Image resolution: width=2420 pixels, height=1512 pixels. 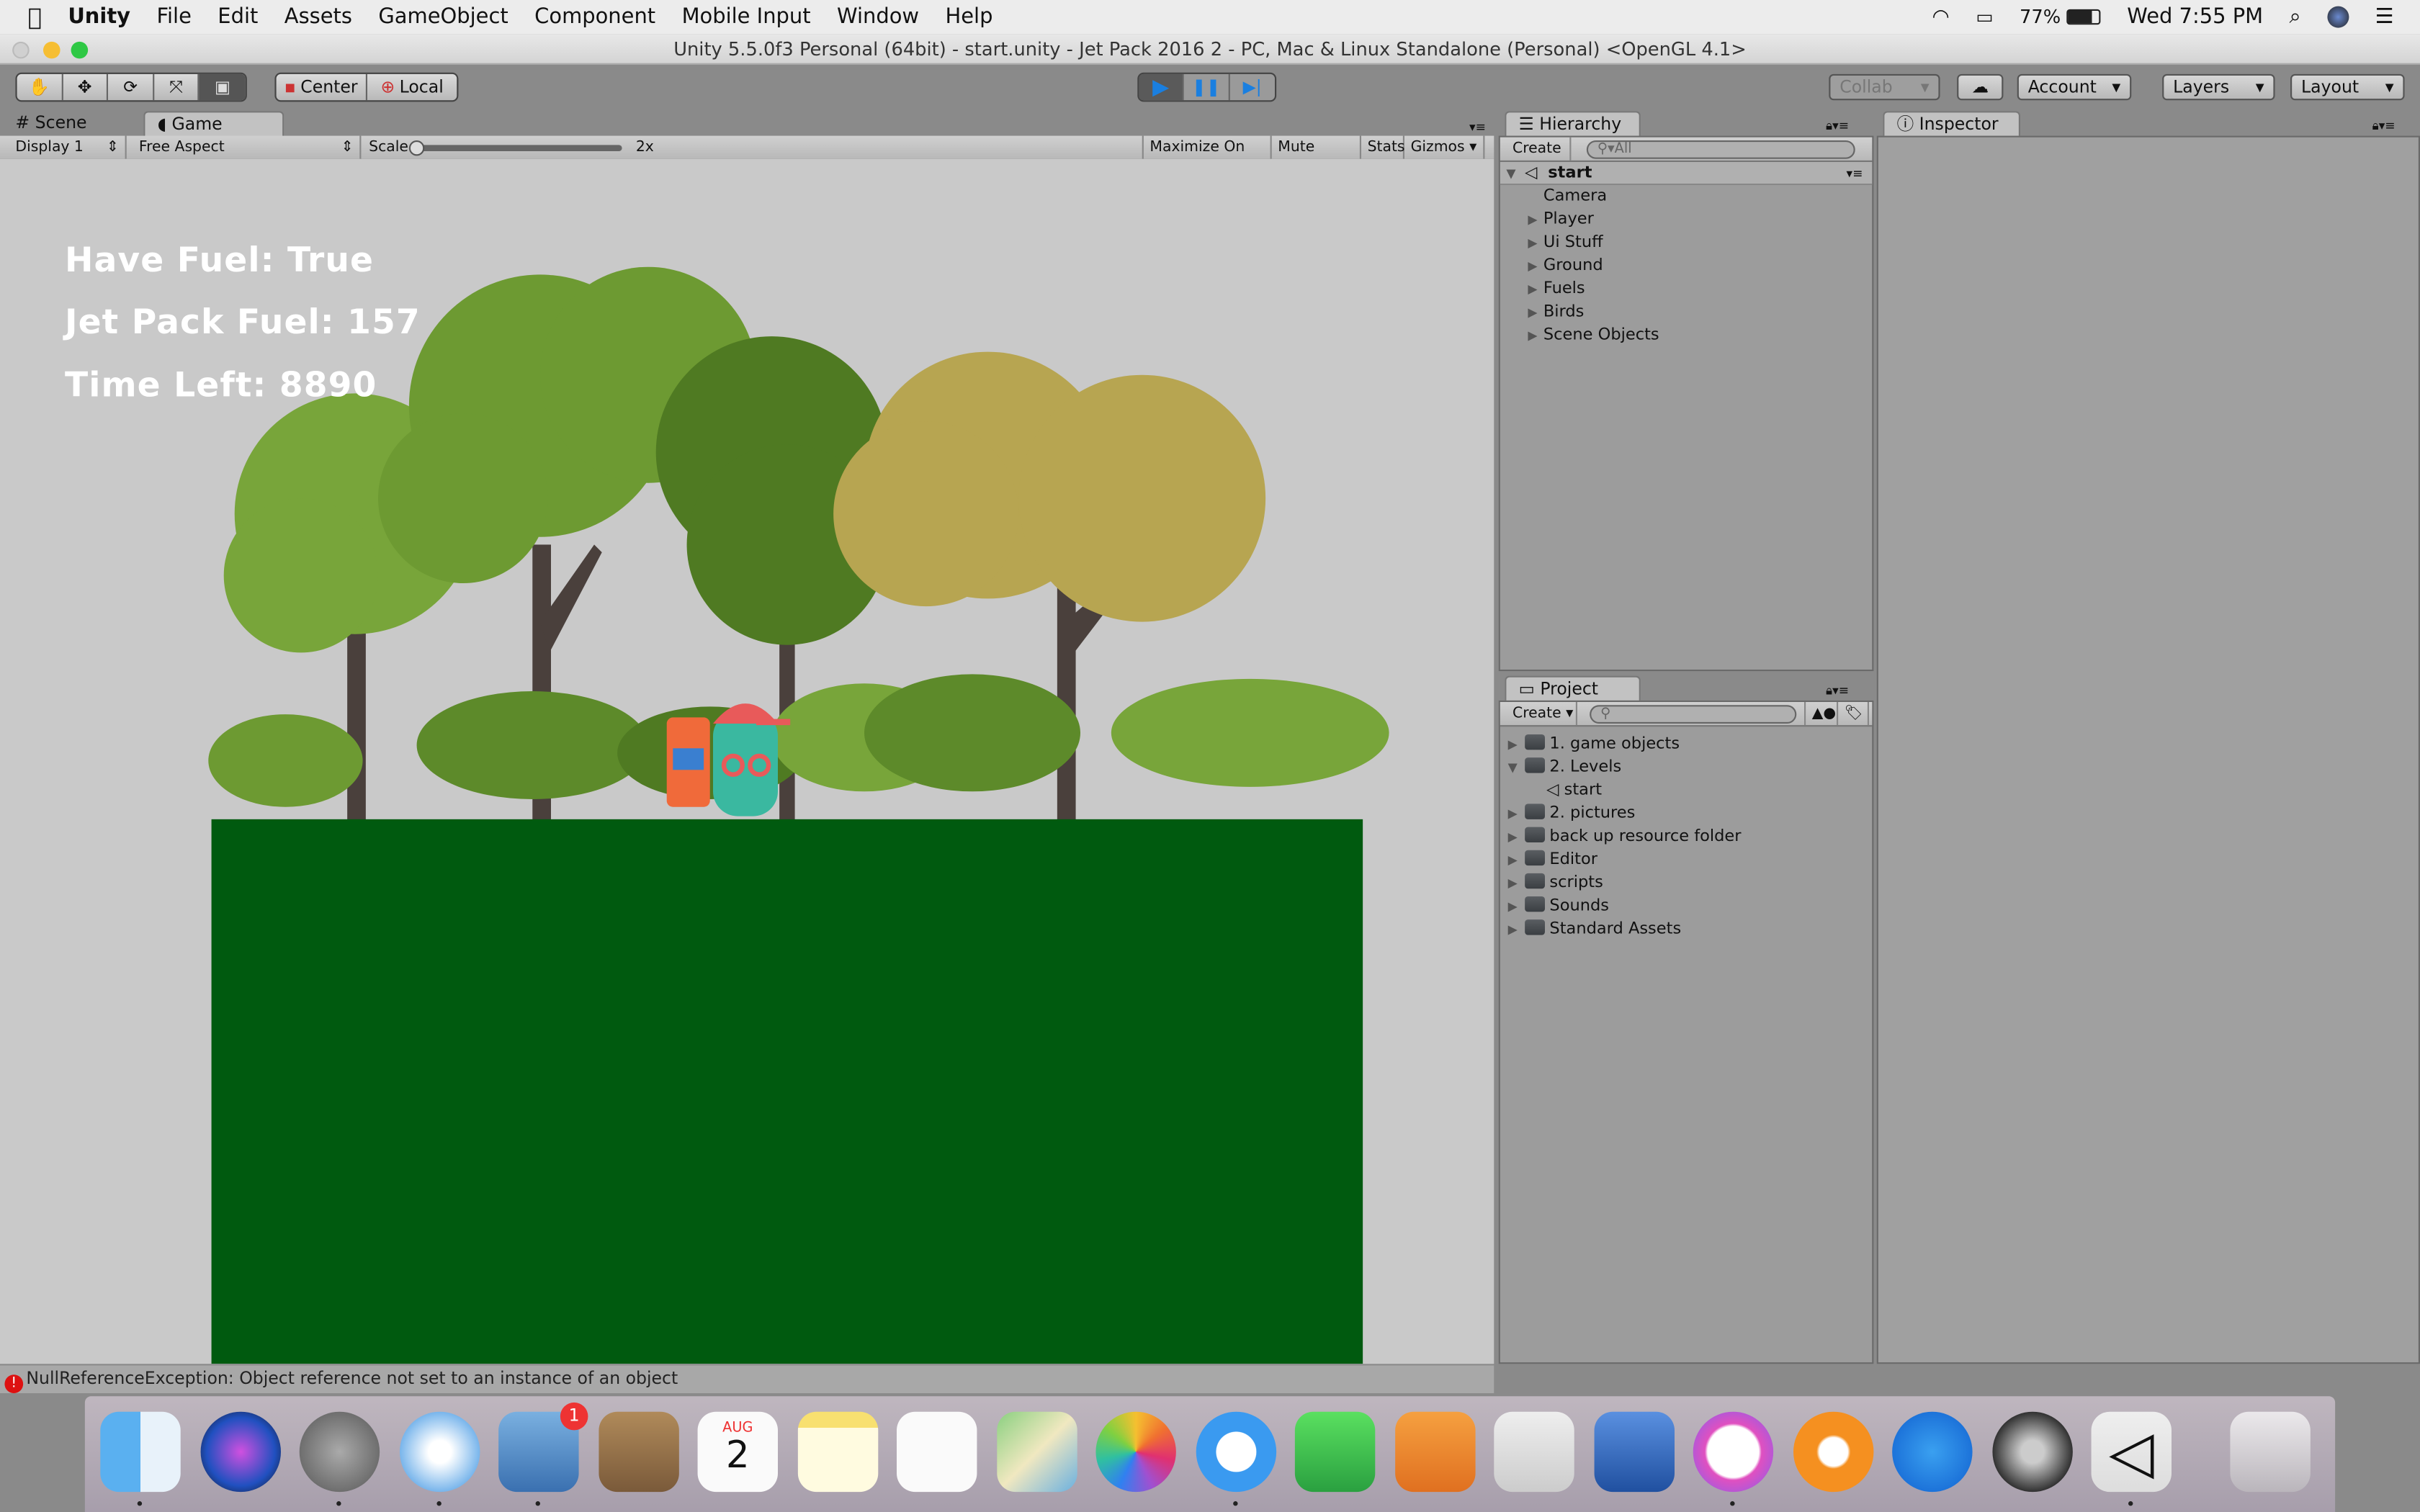 I want to click on wifi-icon: ◠, so click(x=1941, y=17).